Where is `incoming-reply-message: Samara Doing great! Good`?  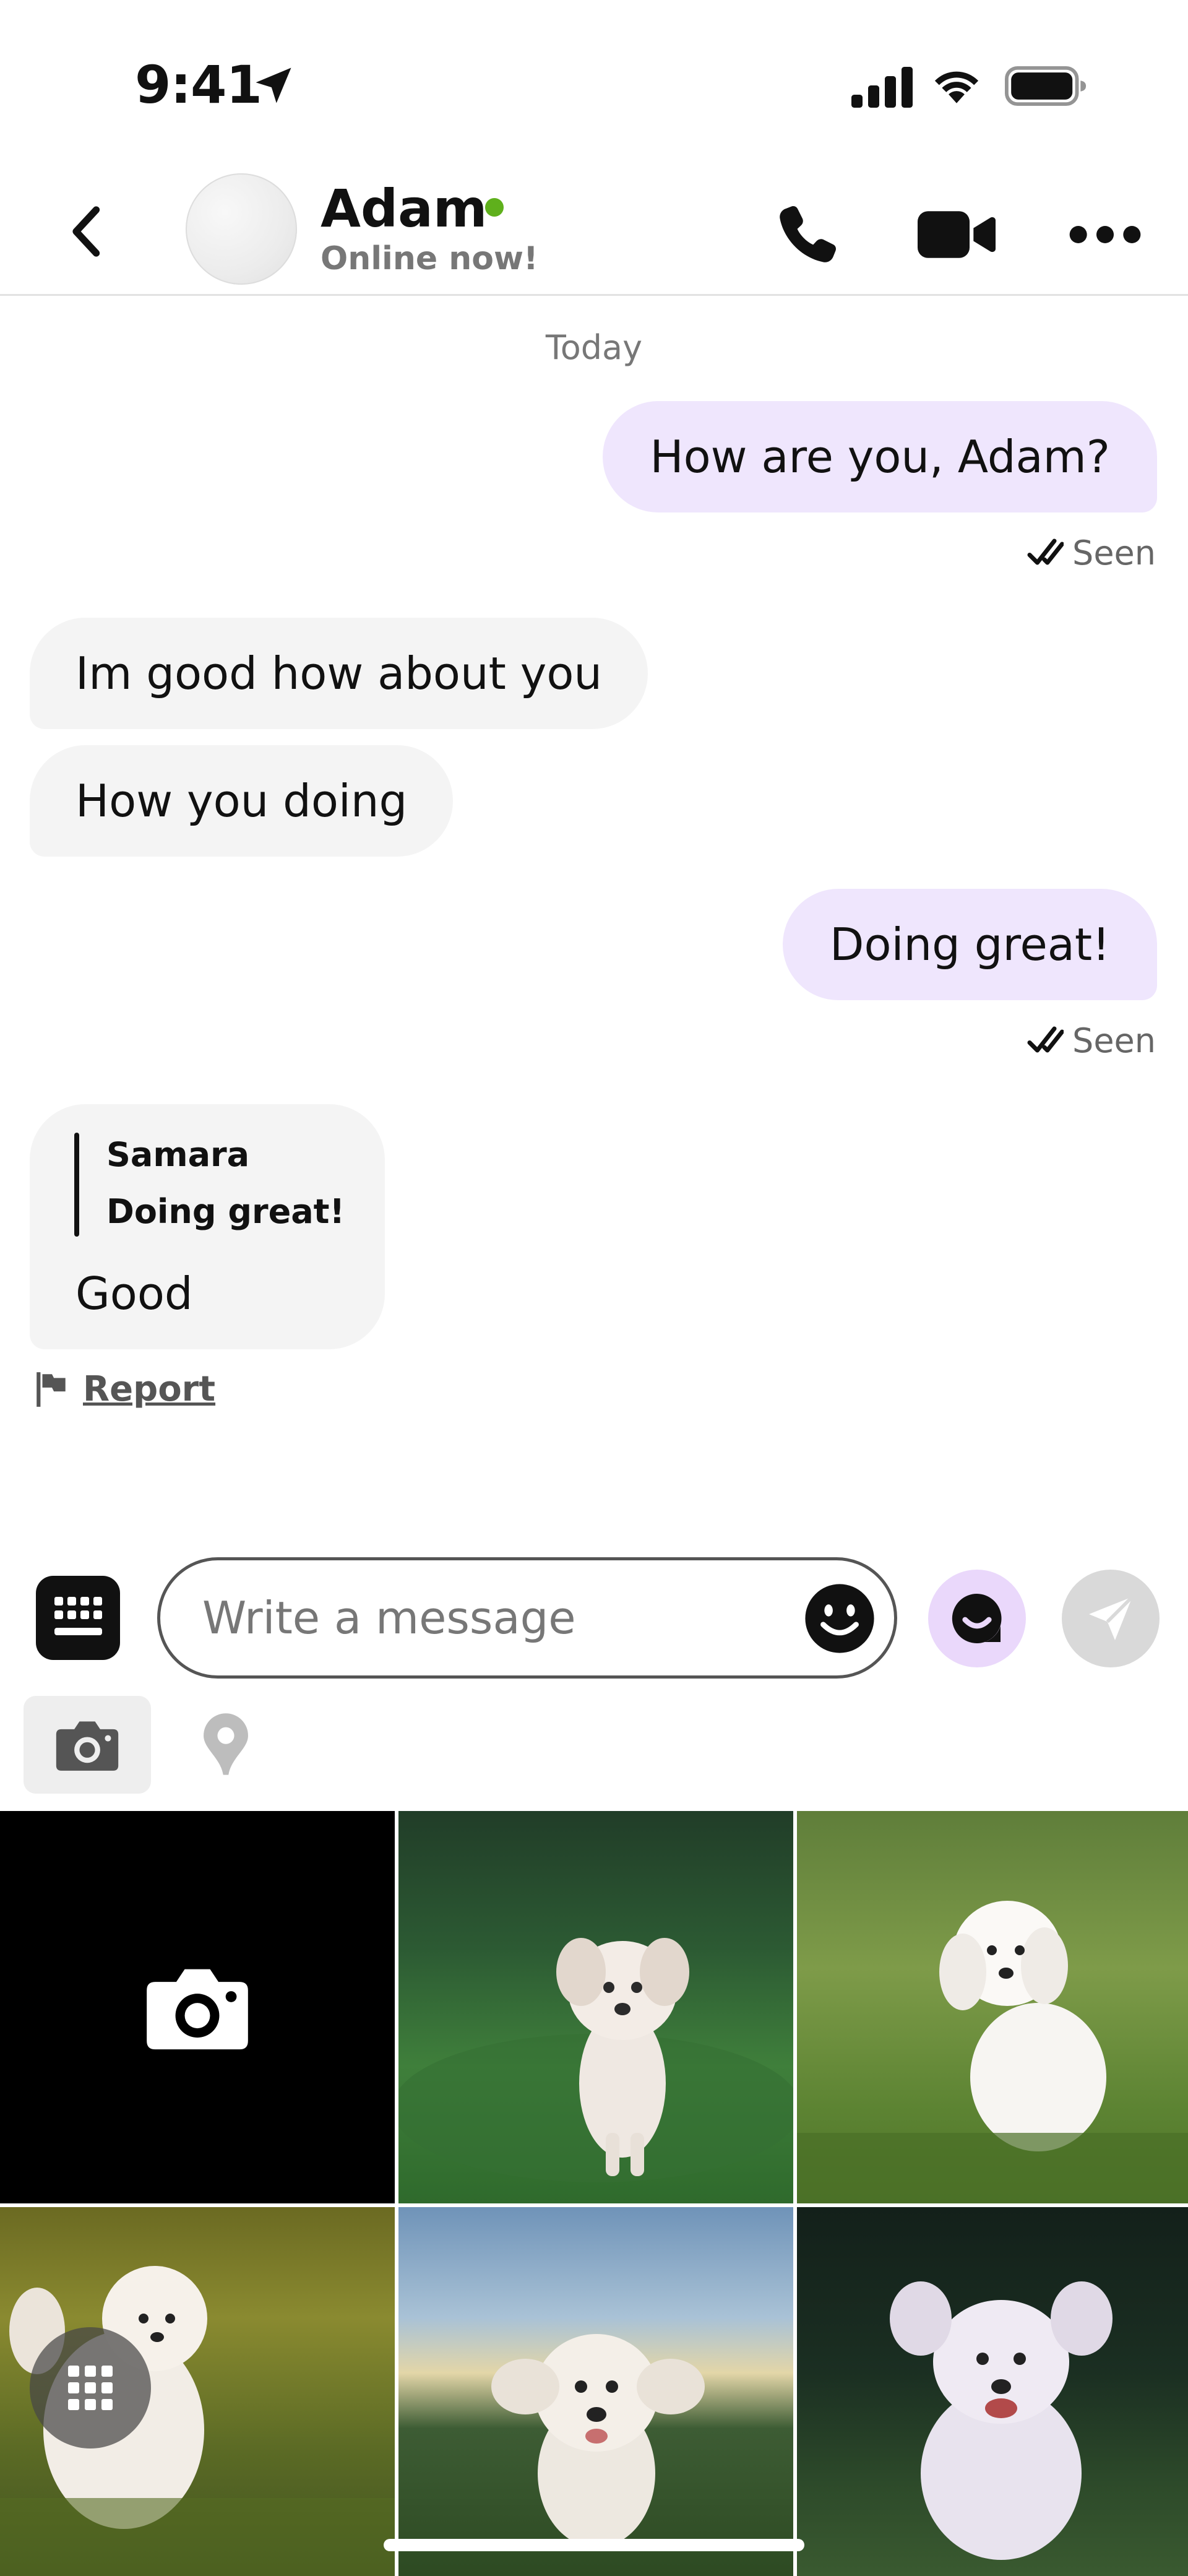 incoming-reply-message: Samara Doing great! Good is located at coordinates (207, 1226).